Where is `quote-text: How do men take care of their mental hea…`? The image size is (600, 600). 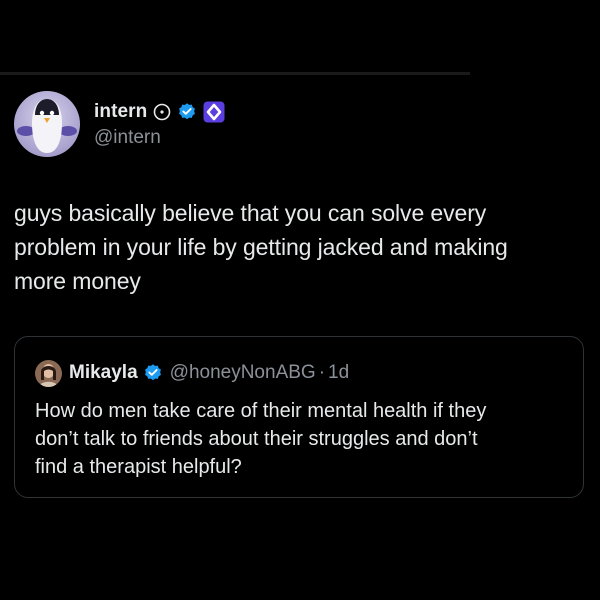
quote-text: How do men take care of their mental hea… is located at coordinates (305, 439).